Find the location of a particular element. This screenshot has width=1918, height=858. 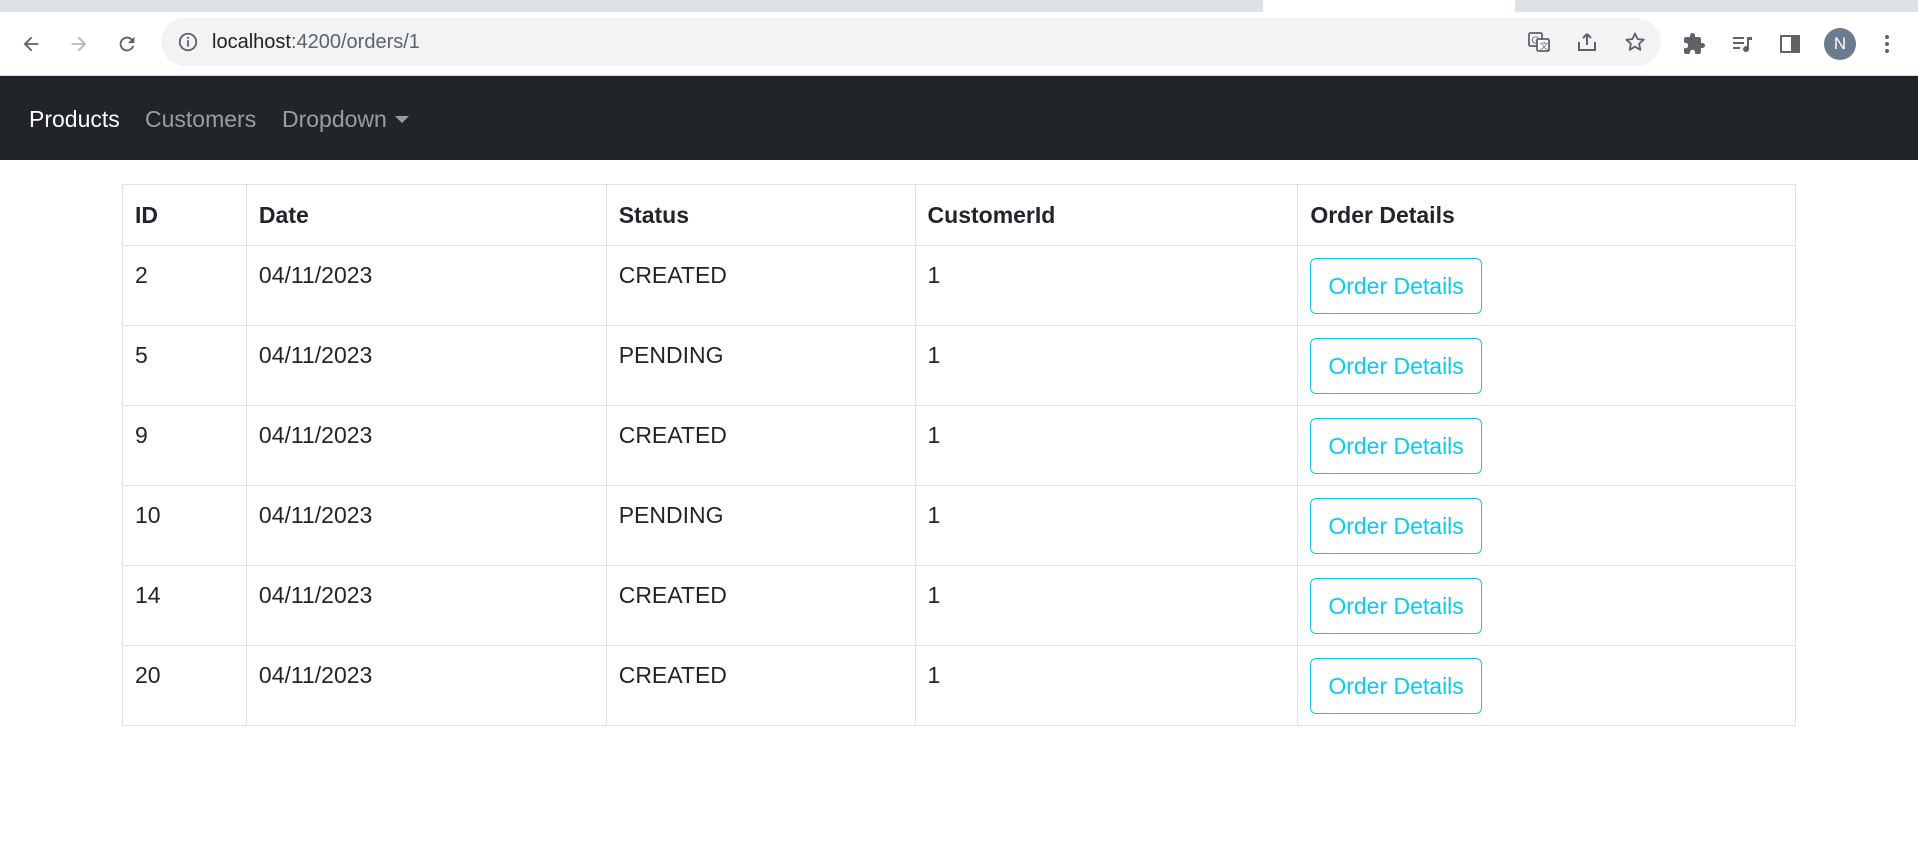

table-row: 14 04/11/2023 CREATED 1 Order Details is located at coordinates (959, 605).